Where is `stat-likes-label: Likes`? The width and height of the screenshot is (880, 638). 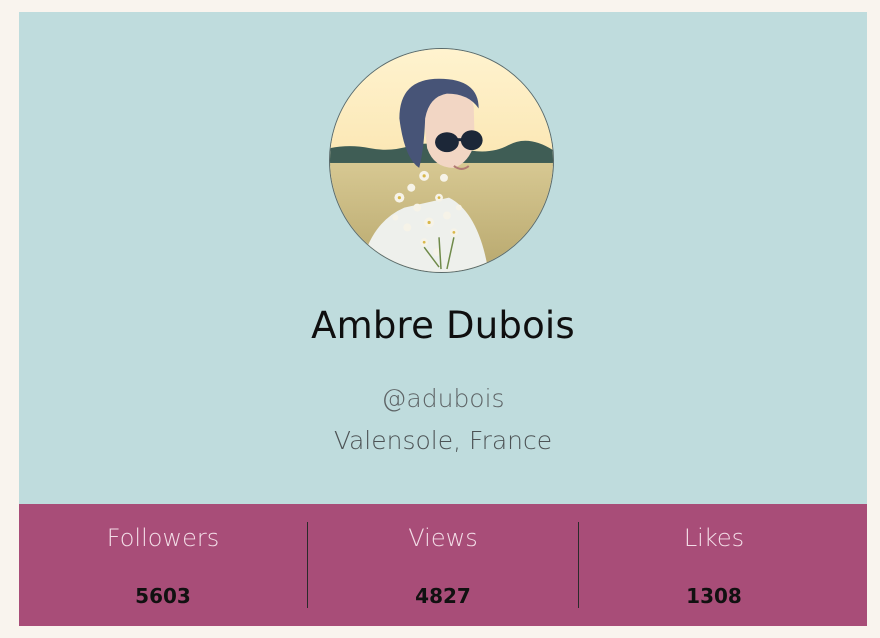
stat-likes-label: Likes is located at coordinates (714, 538).